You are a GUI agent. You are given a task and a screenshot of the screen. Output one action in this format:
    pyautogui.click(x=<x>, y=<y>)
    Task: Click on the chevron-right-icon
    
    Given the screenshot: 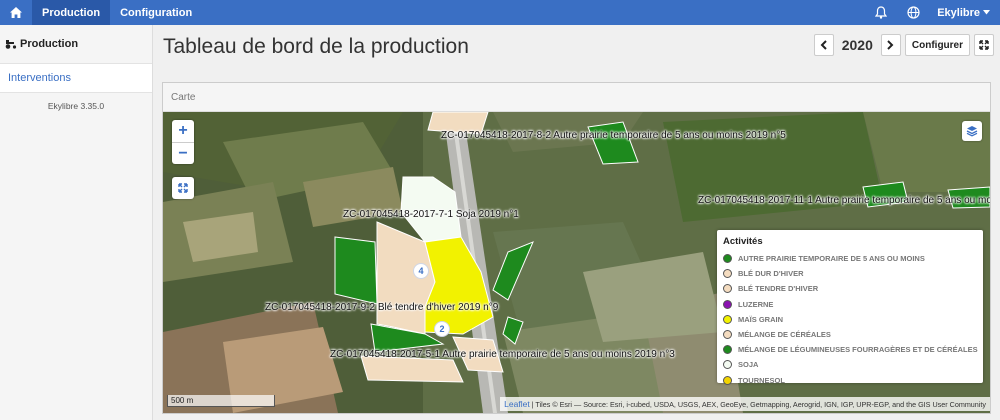 What is the action you would take?
    pyautogui.click(x=890, y=45)
    